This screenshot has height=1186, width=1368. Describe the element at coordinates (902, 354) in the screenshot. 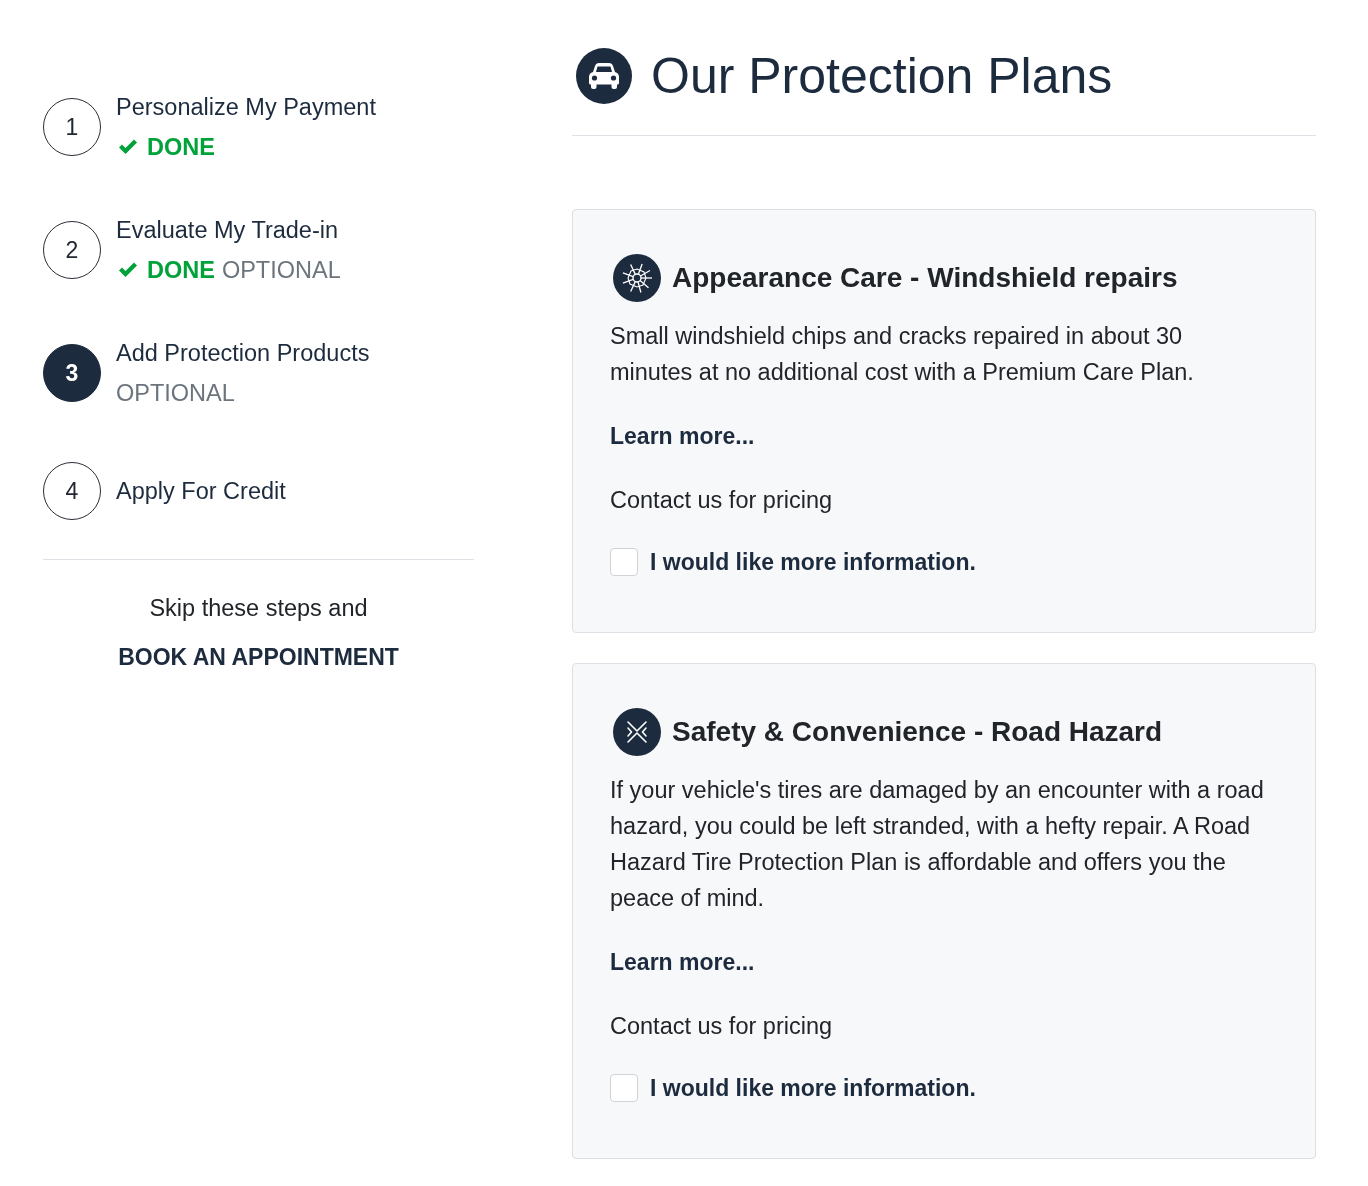

I see `plan-description: Small windshield chips and cracks repaired in about 30 minutes at no additional cost with a Premium Care Plan.` at that location.